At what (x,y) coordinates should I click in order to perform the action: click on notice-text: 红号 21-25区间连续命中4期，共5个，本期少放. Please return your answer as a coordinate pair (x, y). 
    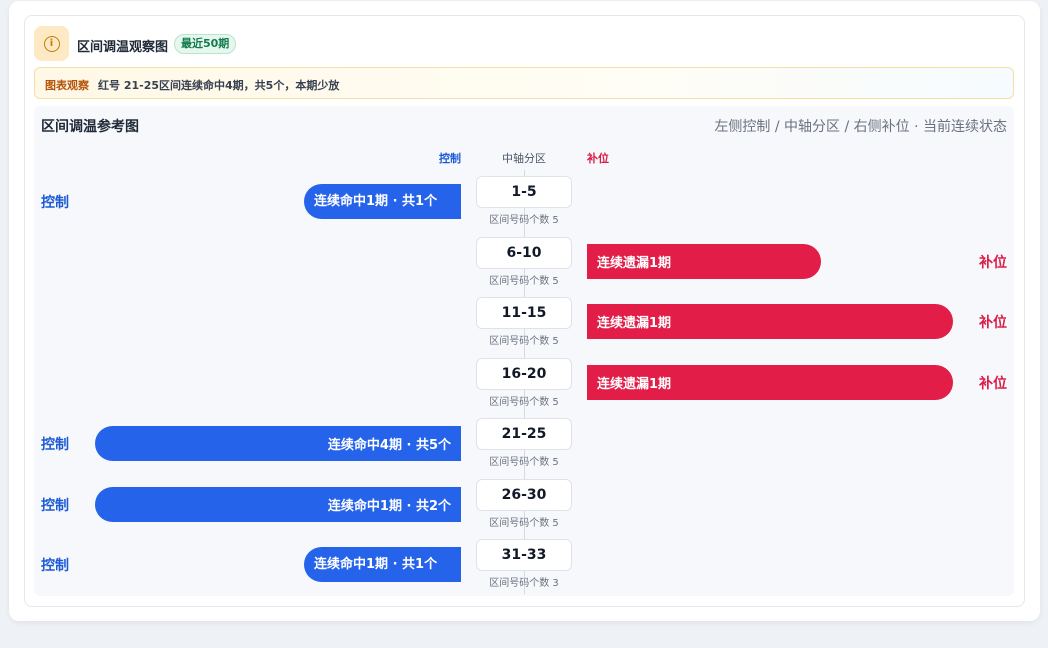
    Looking at the image, I should click on (219, 85).